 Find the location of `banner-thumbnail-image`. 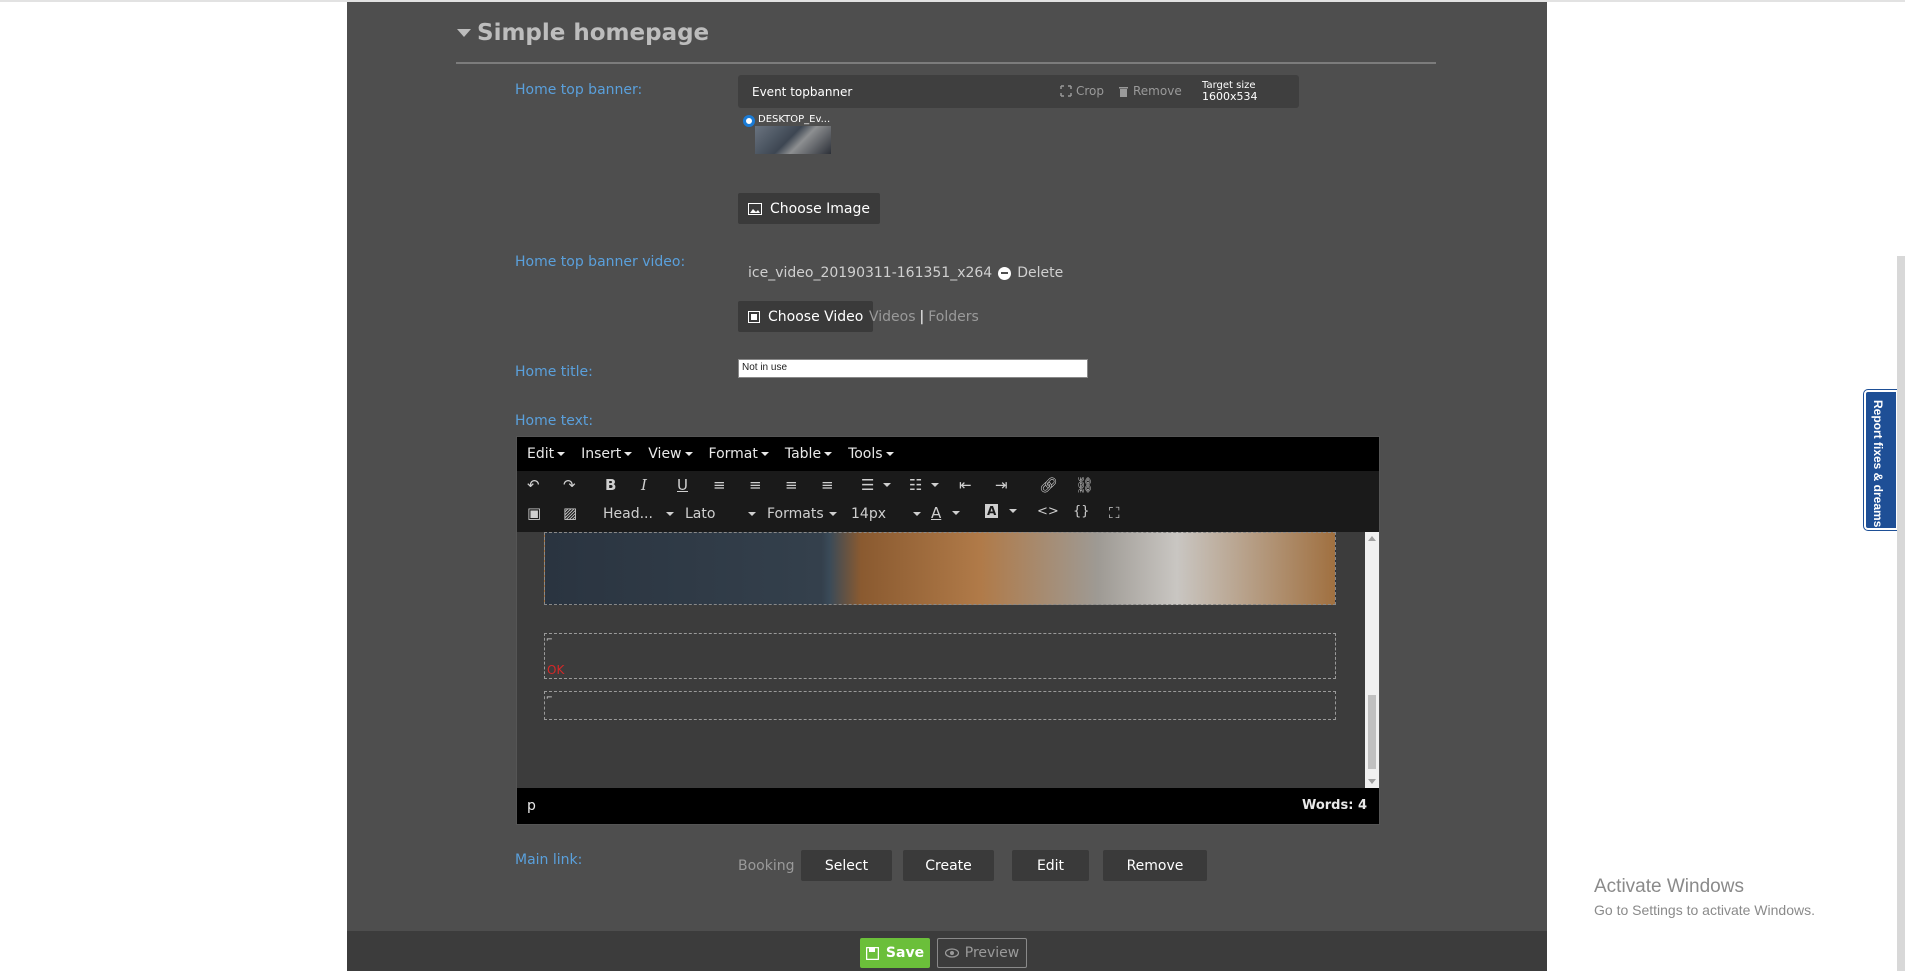

banner-thumbnail-image is located at coordinates (793, 140).